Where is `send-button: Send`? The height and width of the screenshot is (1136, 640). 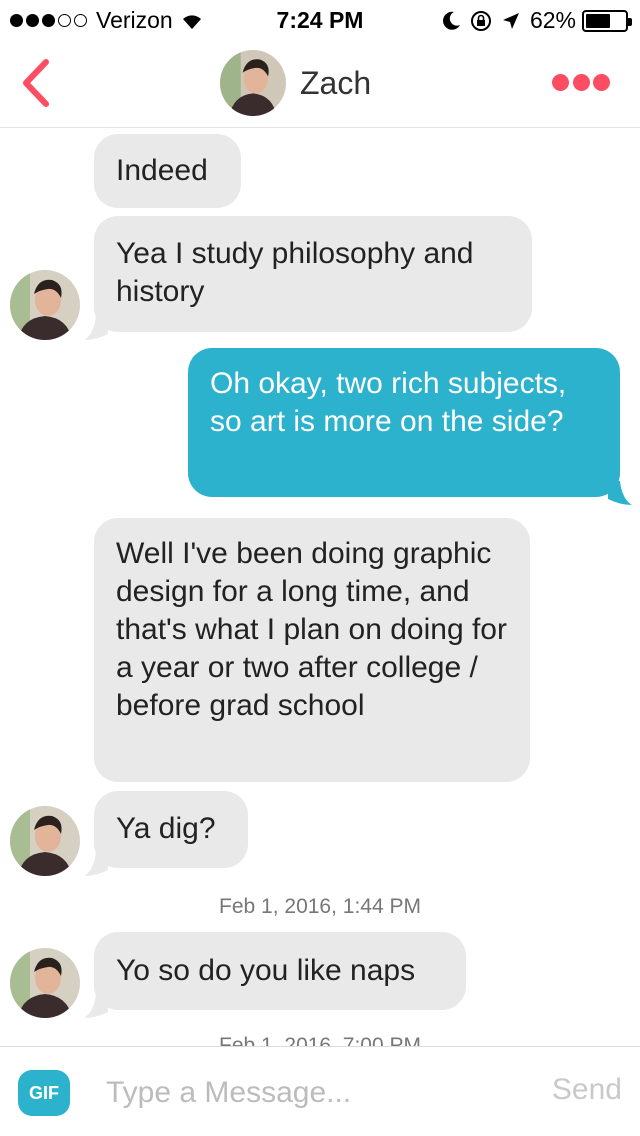
send-button: Send is located at coordinates (587, 1090).